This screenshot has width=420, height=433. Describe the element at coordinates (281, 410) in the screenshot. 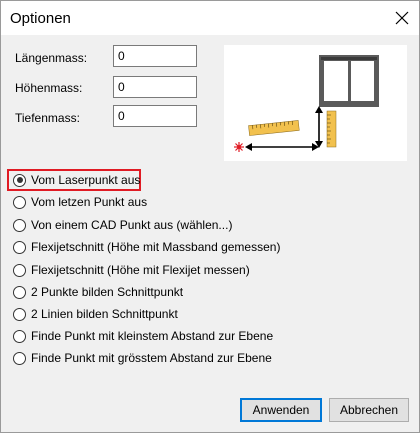

I see `apply-button: Anwenden` at that location.